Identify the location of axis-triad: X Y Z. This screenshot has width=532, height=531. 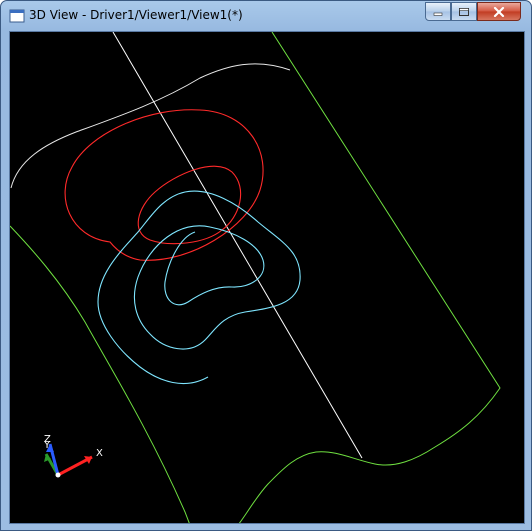
(73, 456).